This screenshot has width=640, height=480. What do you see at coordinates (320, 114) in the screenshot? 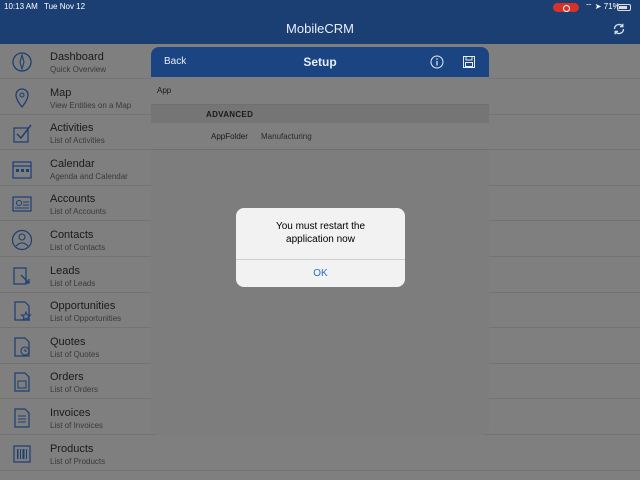
I see `section-header: ADVANCED` at bounding box center [320, 114].